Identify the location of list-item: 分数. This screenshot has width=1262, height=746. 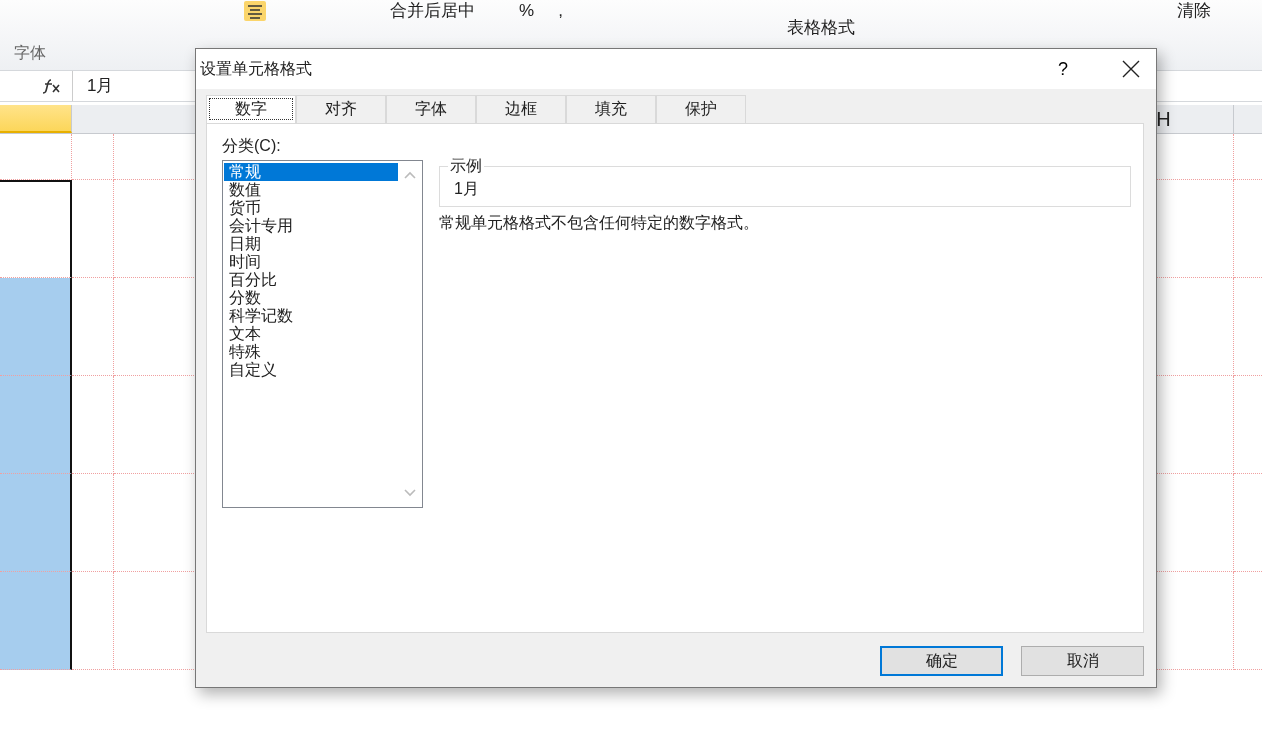
(311, 298).